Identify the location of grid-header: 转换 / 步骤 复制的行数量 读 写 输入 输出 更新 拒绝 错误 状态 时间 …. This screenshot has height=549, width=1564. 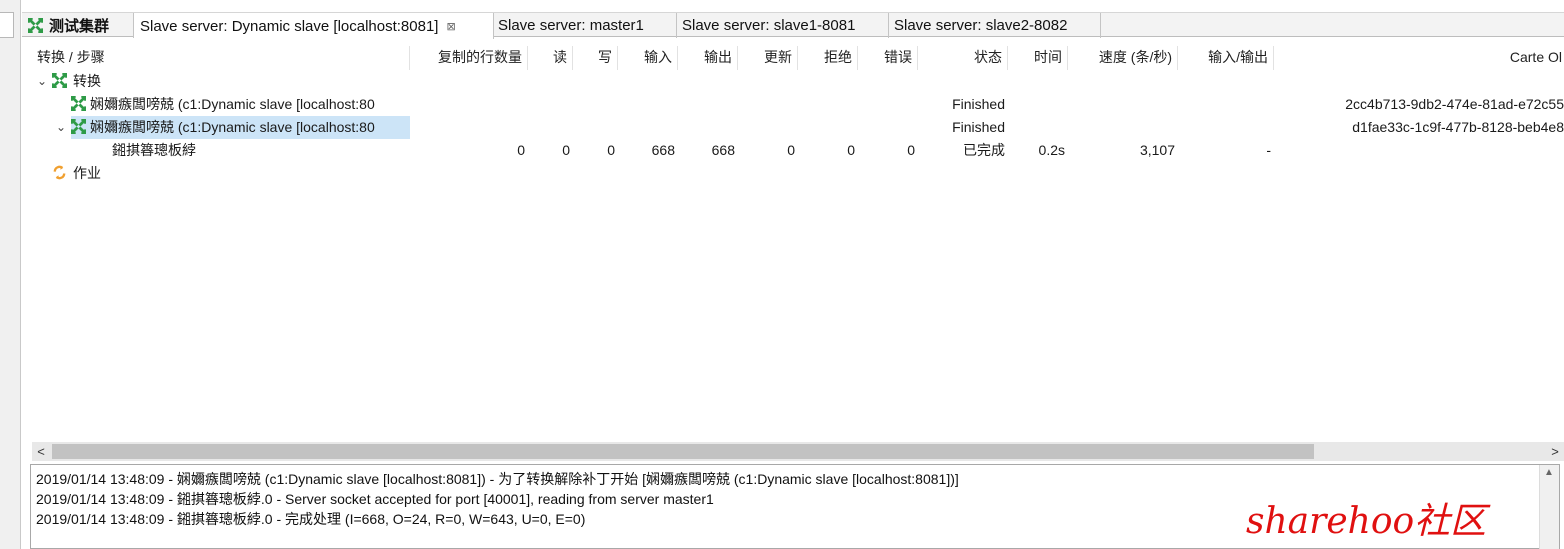
(798, 58).